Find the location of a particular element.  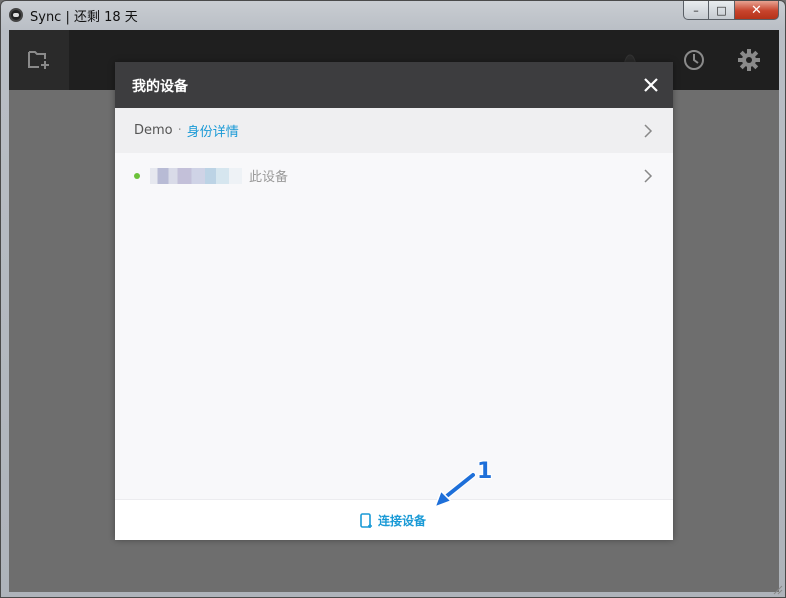

history-button is located at coordinates (694, 60).